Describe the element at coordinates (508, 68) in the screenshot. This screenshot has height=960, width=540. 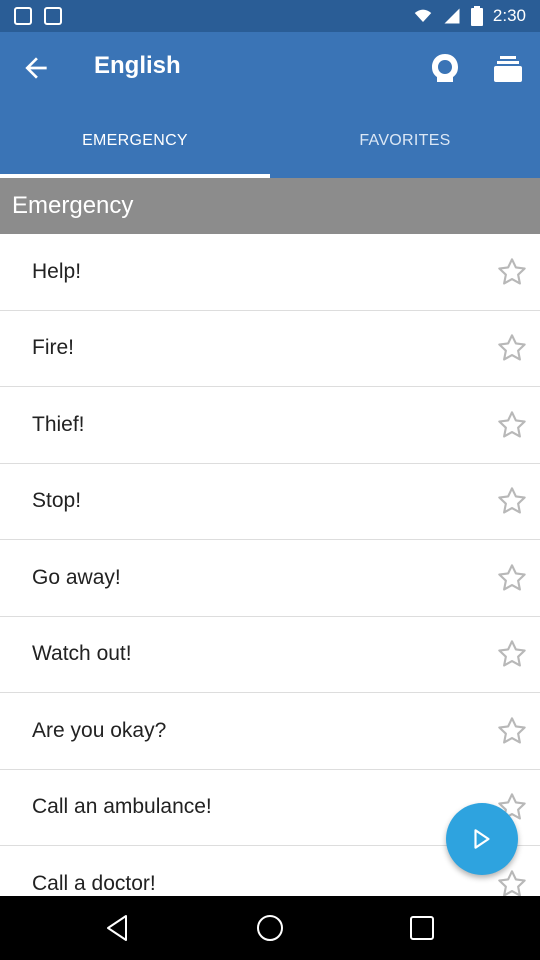
I see `cards-stack-icon` at that location.